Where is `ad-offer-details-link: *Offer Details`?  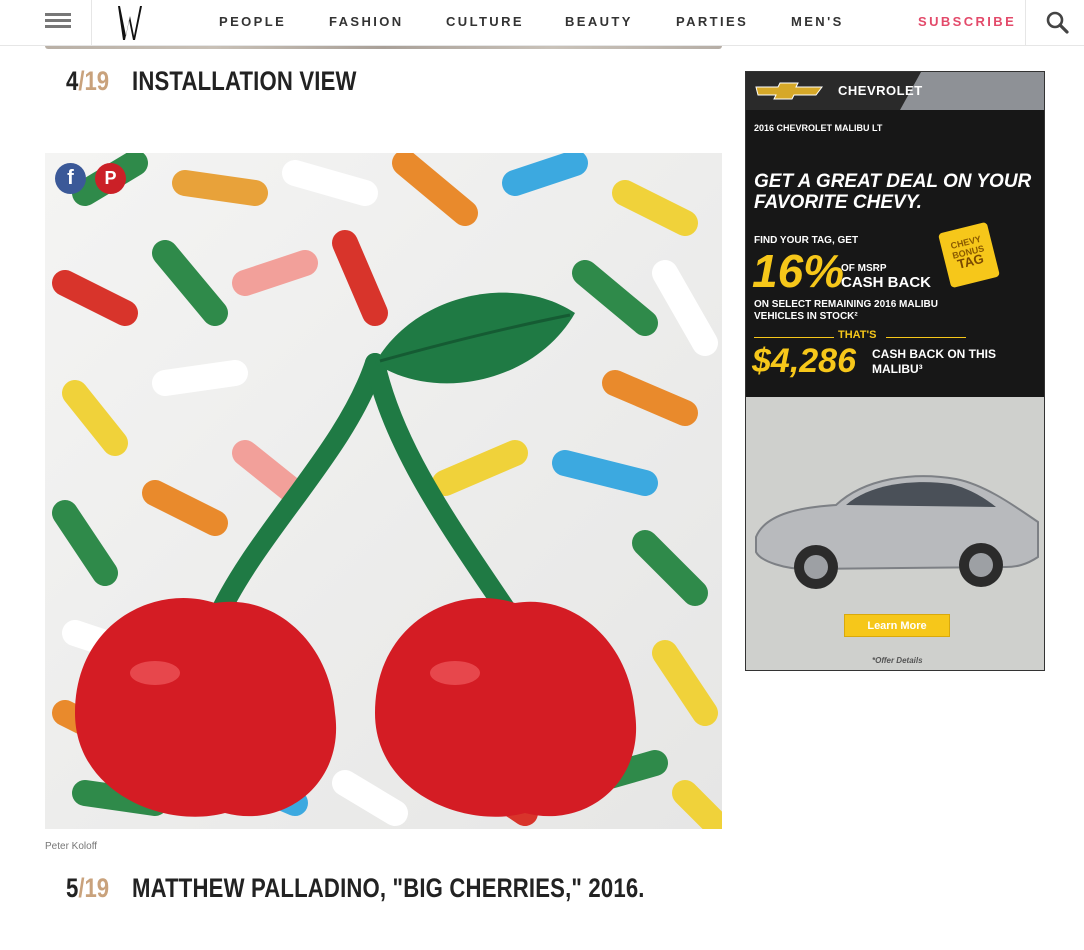 ad-offer-details-link: *Offer Details is located at coordinates (897, 660).